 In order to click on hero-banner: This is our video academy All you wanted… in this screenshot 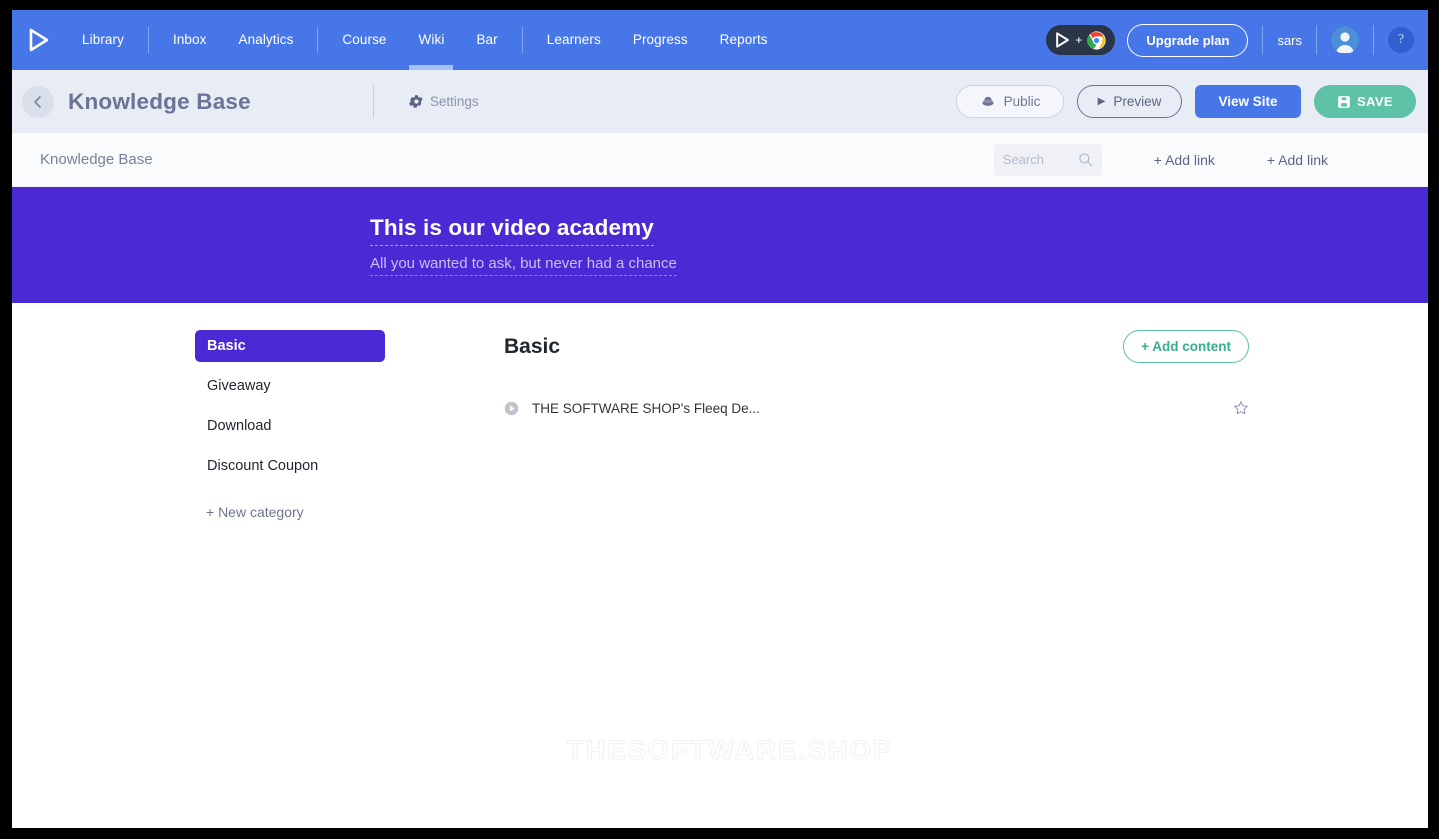, I will do `click(720, 245)`.